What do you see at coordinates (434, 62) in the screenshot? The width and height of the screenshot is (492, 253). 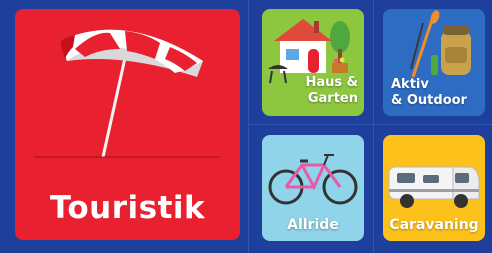 I see `tile-aktiv-outdoor: Aktiv & Outdoor` at bounding box center [434, 62].